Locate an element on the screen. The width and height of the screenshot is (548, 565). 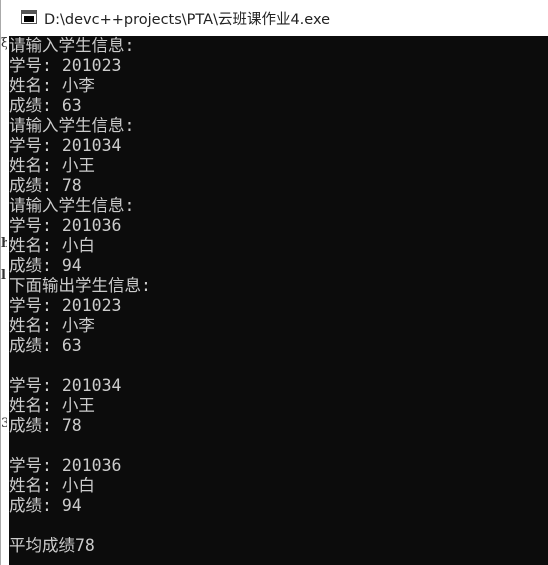
console-line: 下面输出学生信息: is located at coordinates (80, 285).